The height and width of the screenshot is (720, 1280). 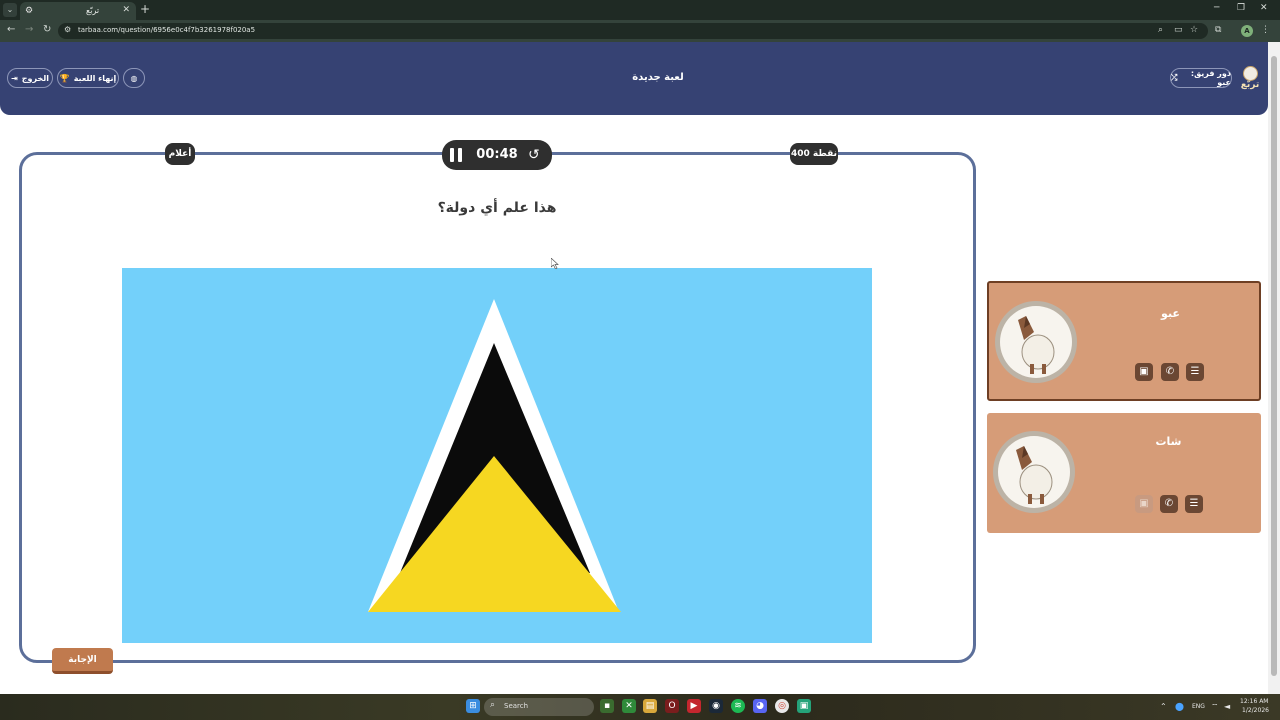 I want to click on team-turn-button: دور فريق: عبو ⤮, so click(x=1201, y=78).